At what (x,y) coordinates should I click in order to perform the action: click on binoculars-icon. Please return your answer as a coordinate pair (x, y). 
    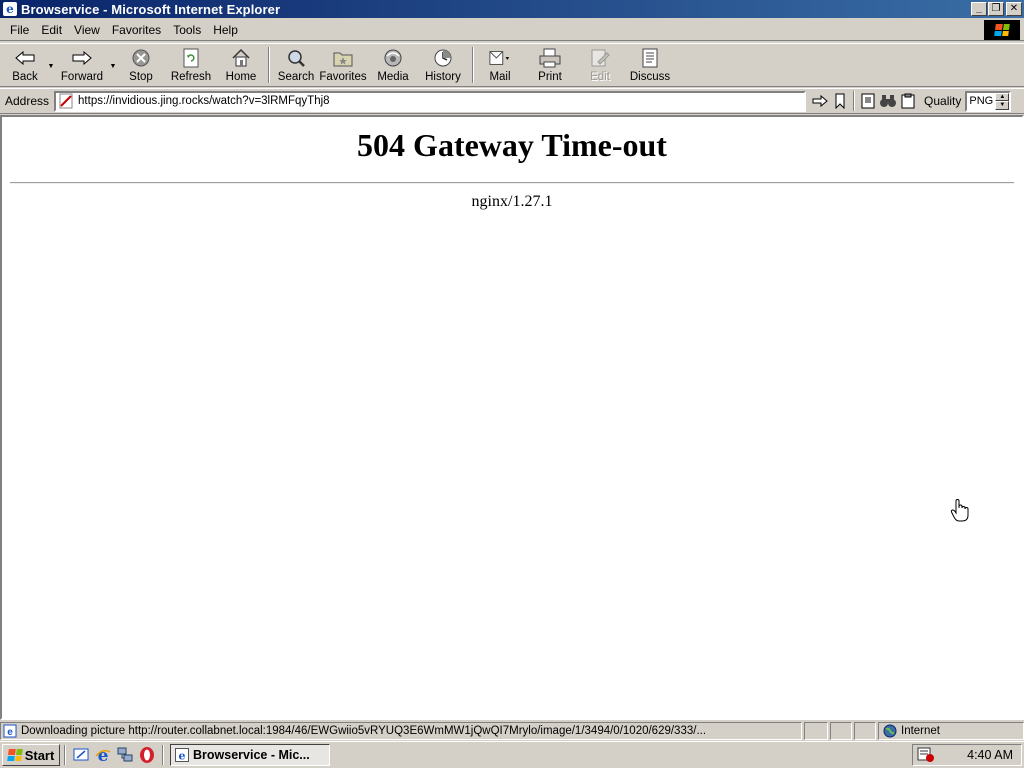
    Looking at the image, I should click on (888, 101).